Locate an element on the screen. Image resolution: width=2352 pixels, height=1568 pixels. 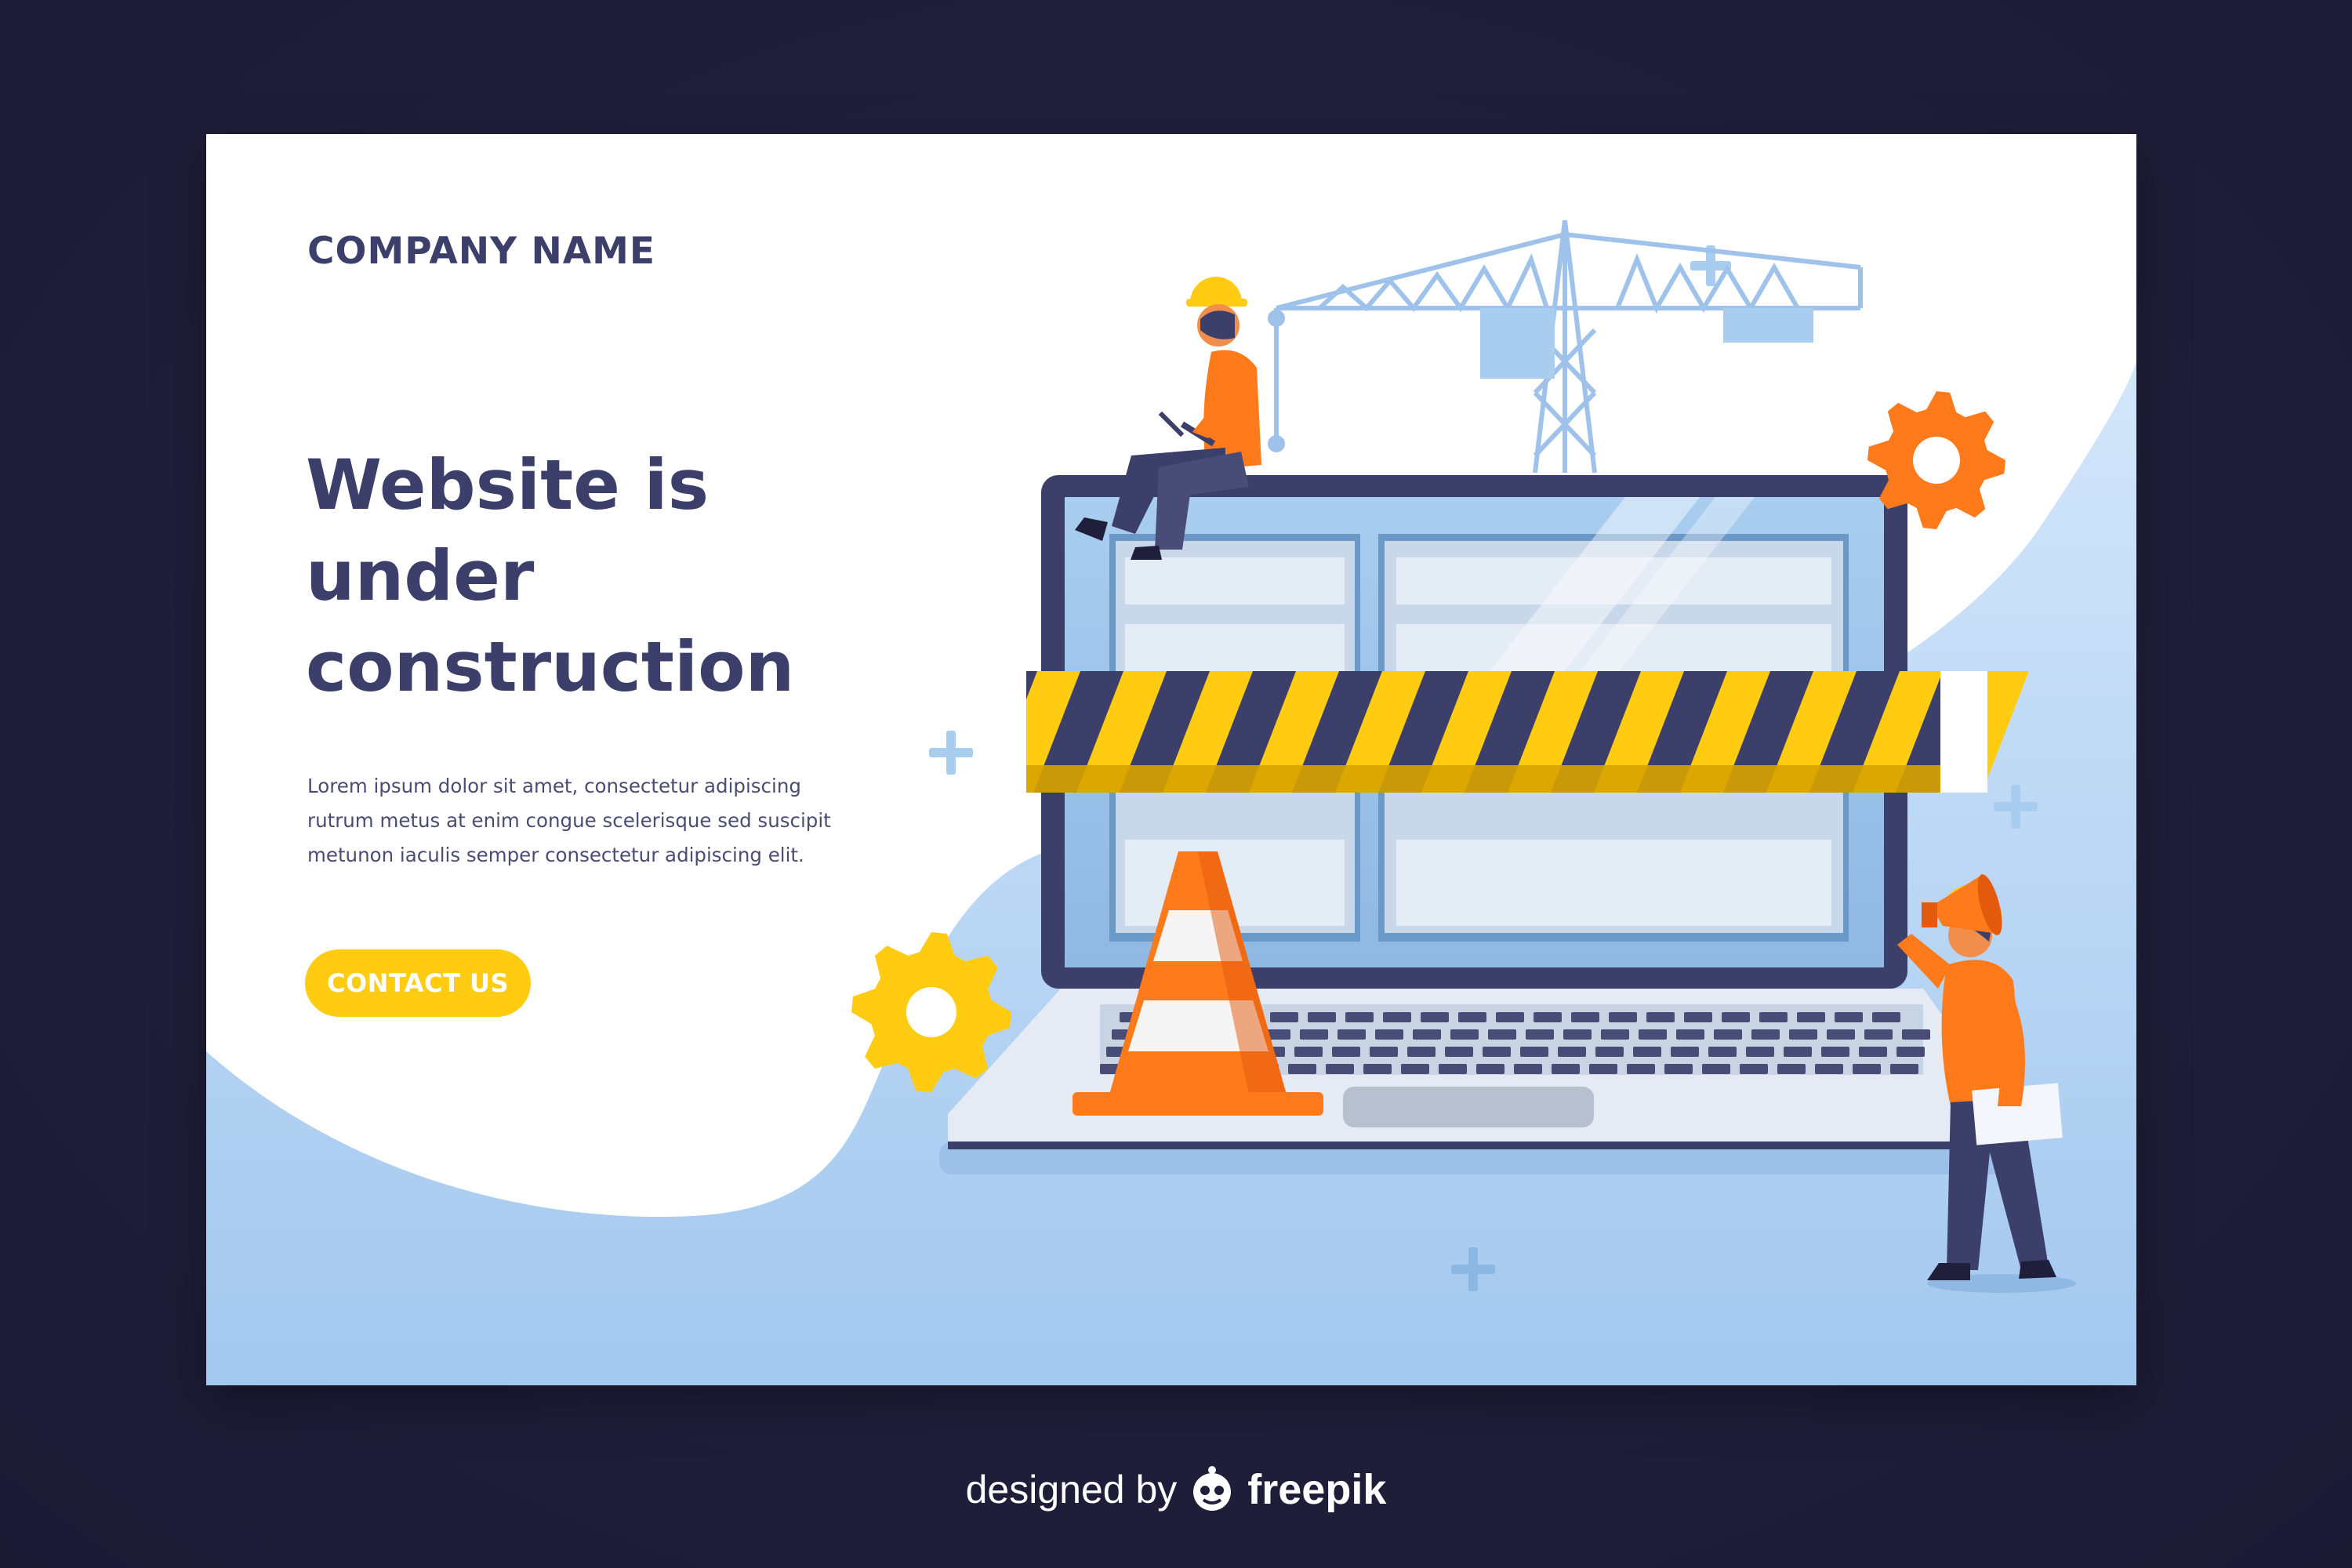
credit-text: designed by is located at coordinates (1071, 1490).